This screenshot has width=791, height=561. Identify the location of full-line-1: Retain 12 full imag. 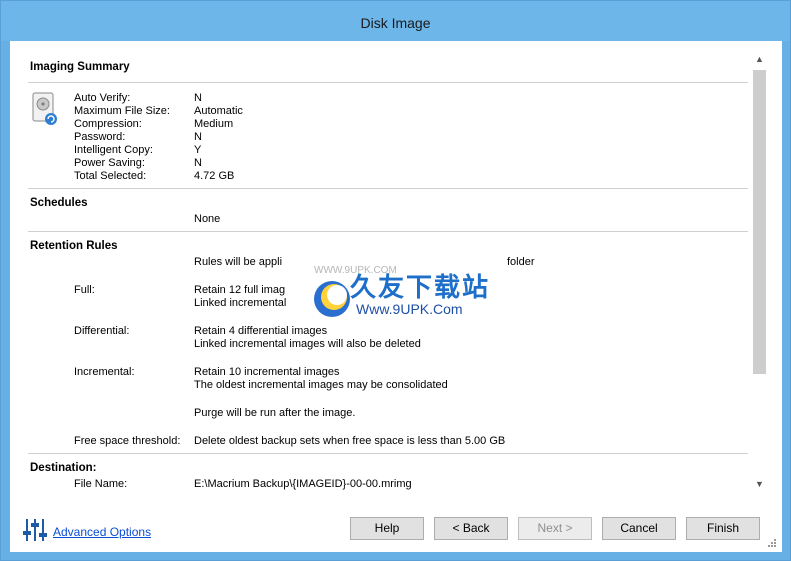
(240, 290).